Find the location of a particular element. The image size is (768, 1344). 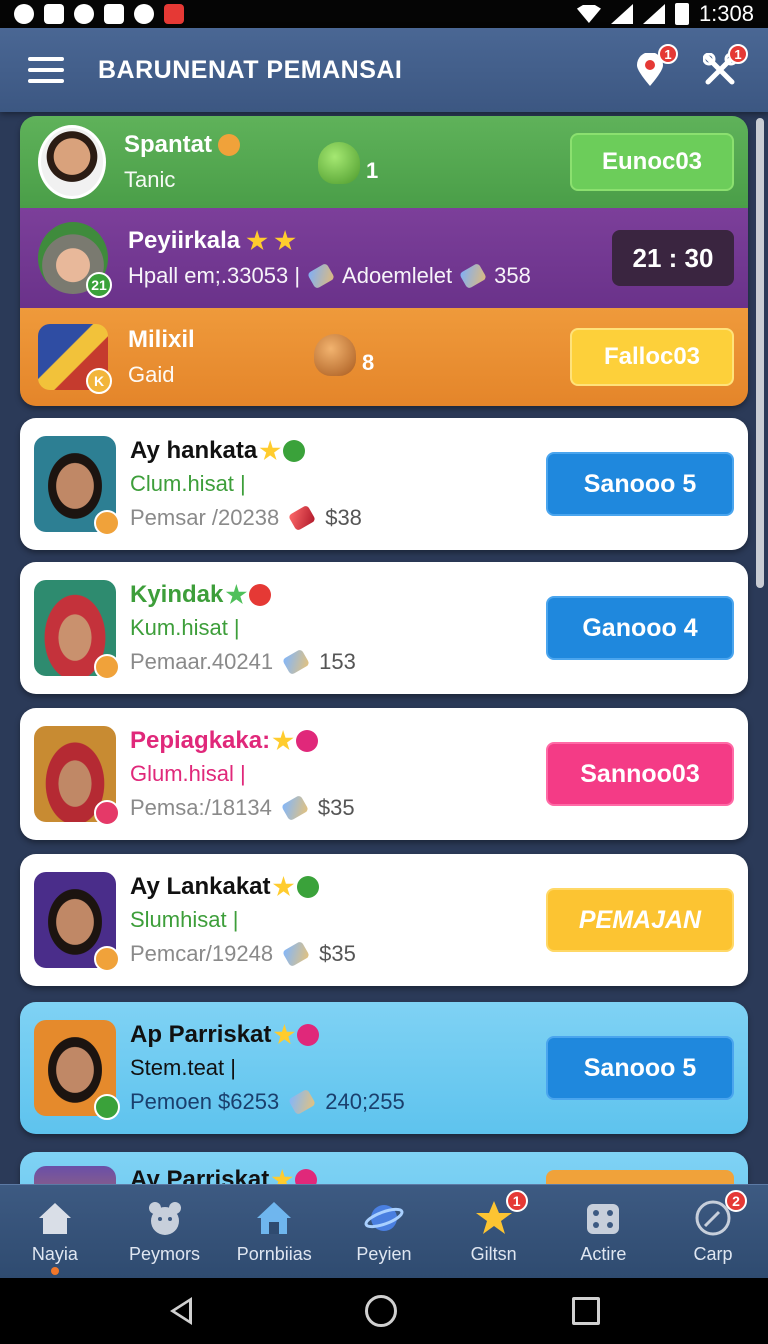

action-button: Falloc03 is located at coordinates (652, 357).